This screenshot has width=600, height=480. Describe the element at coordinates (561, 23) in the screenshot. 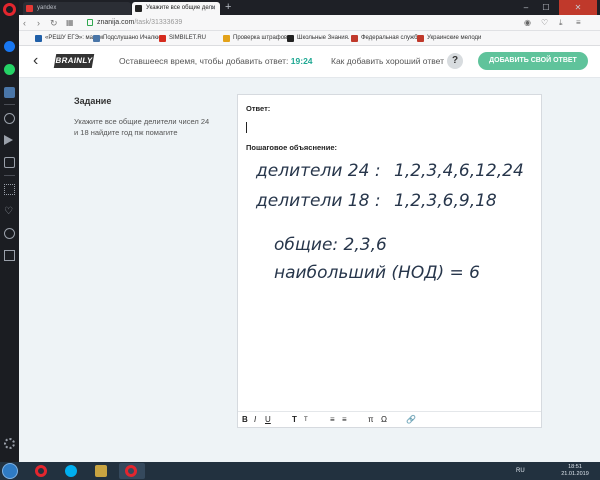

I see `download-icon: ⤓` at that location.